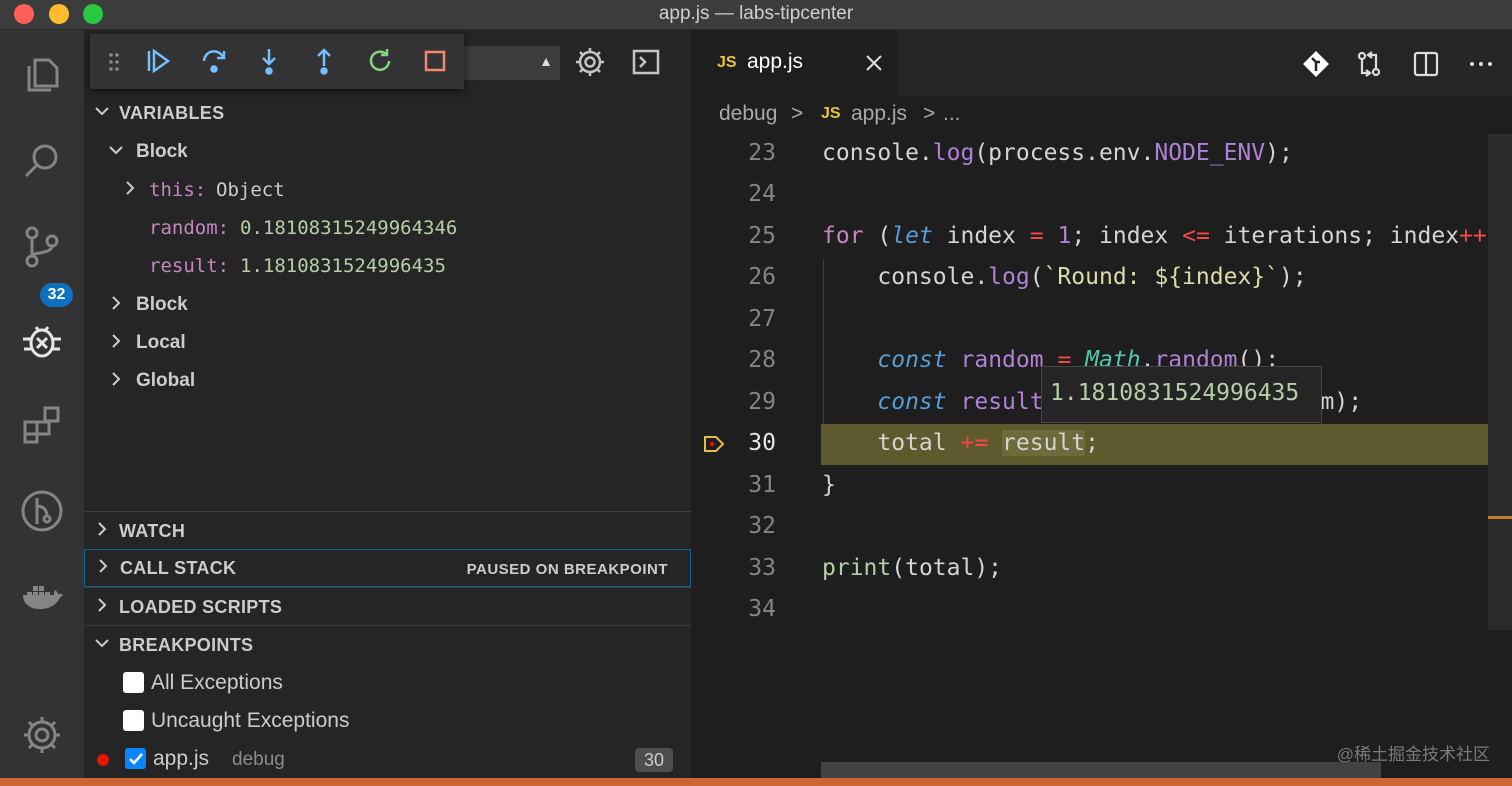 The height and width of the screenshot is (786, 1512). I want to click on variable-value: 1.1810831524996435, so click(343, 266).